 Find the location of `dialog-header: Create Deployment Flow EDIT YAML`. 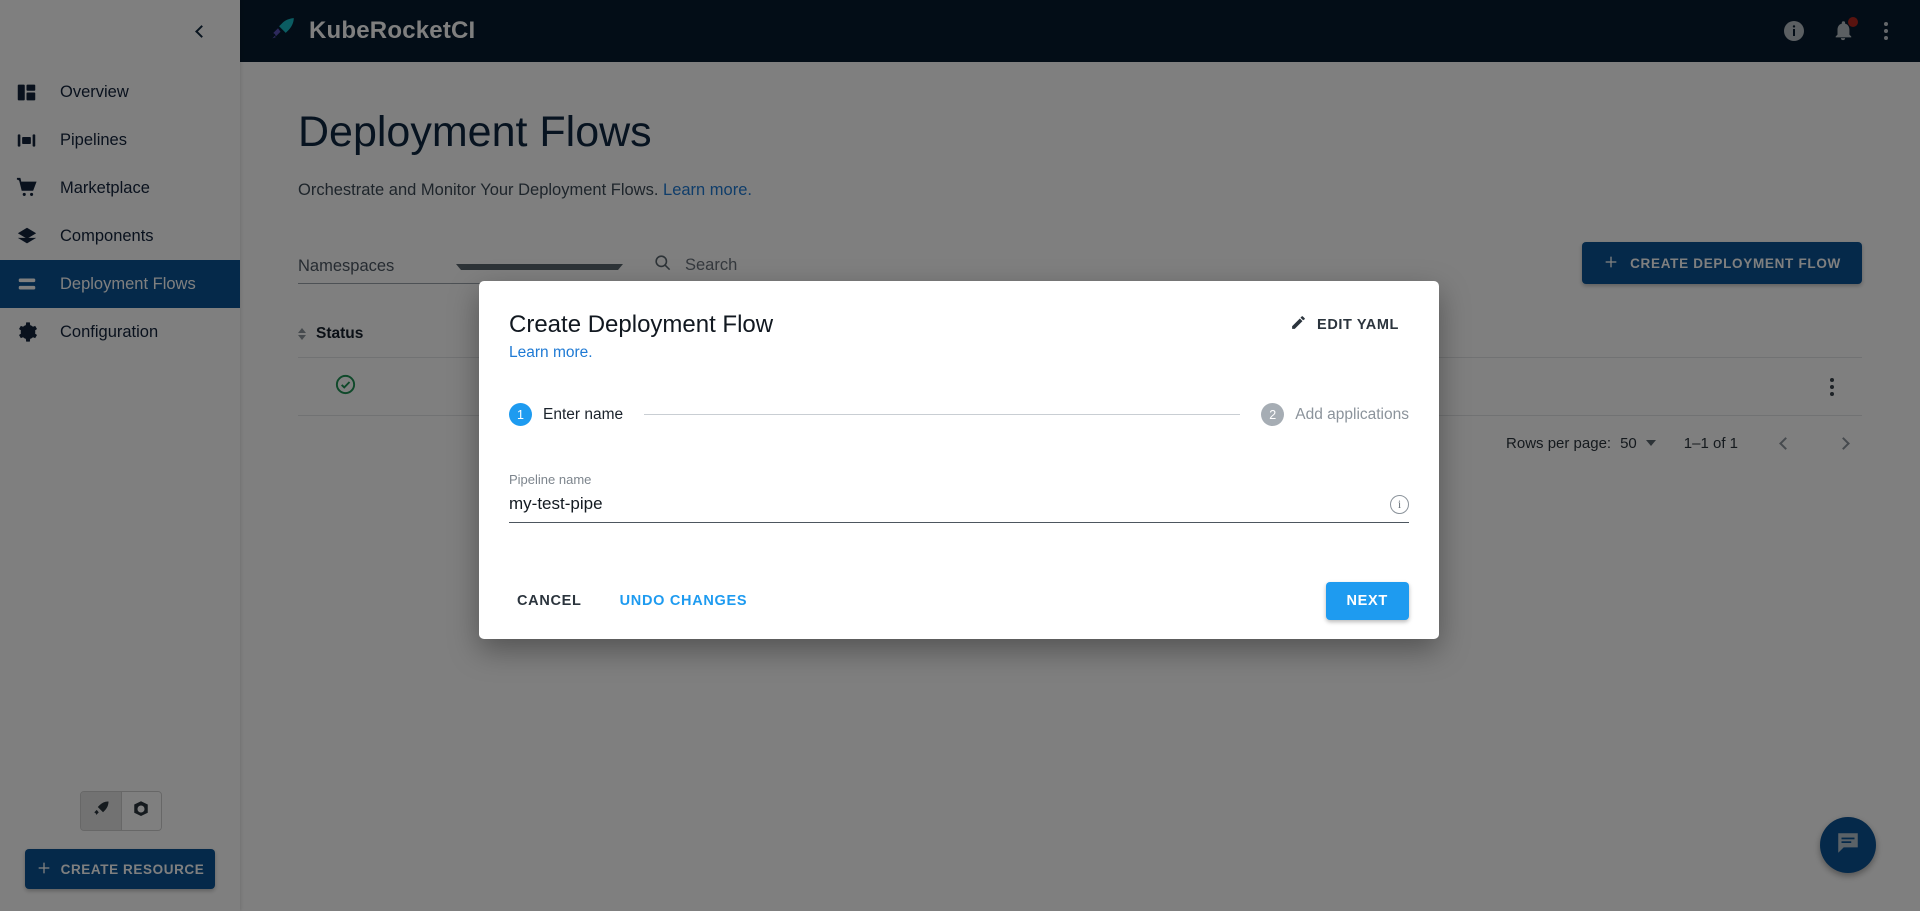

dialog-header: Create Deployment Flow EDIT YAML is located at coordinates (959, 324).